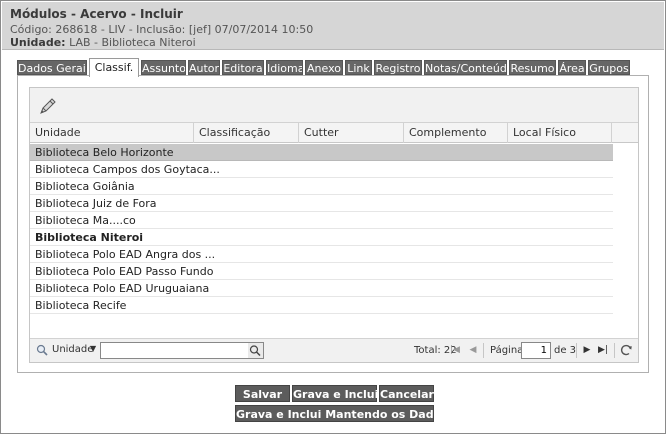 This screenshot has width=666, height=434. I want to click on tab-grupos: Grupos, so click(609, 67).